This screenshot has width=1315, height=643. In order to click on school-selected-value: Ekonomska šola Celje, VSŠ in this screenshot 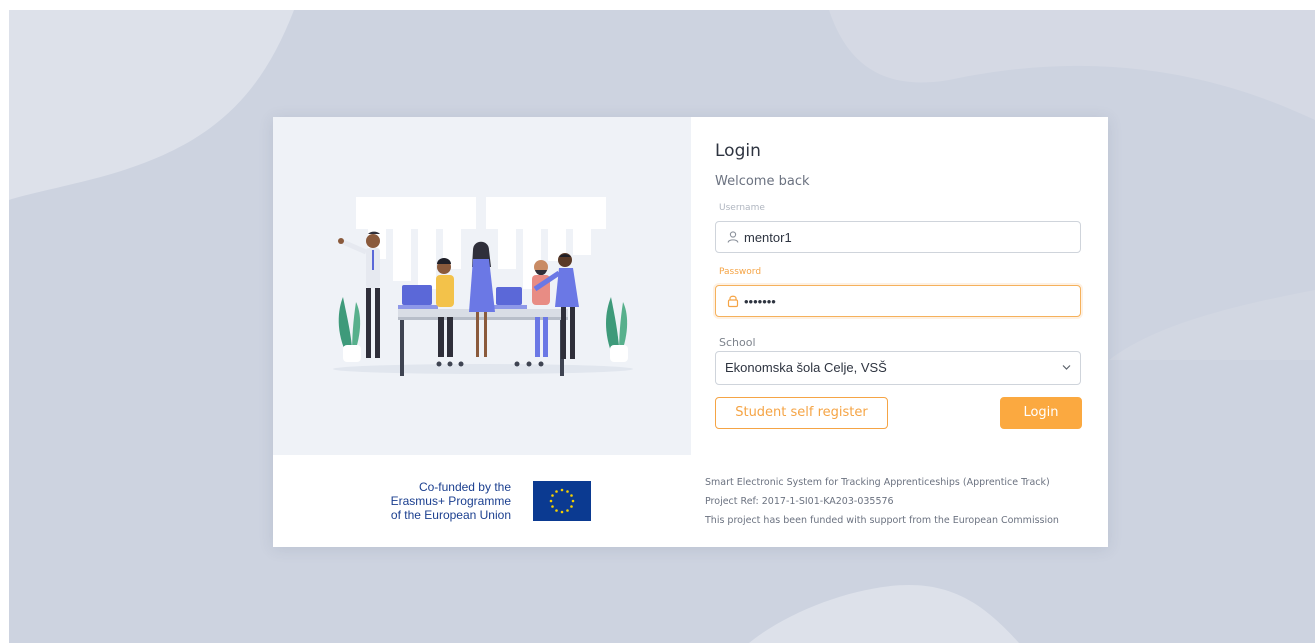, I will do `click(806, 367)`.